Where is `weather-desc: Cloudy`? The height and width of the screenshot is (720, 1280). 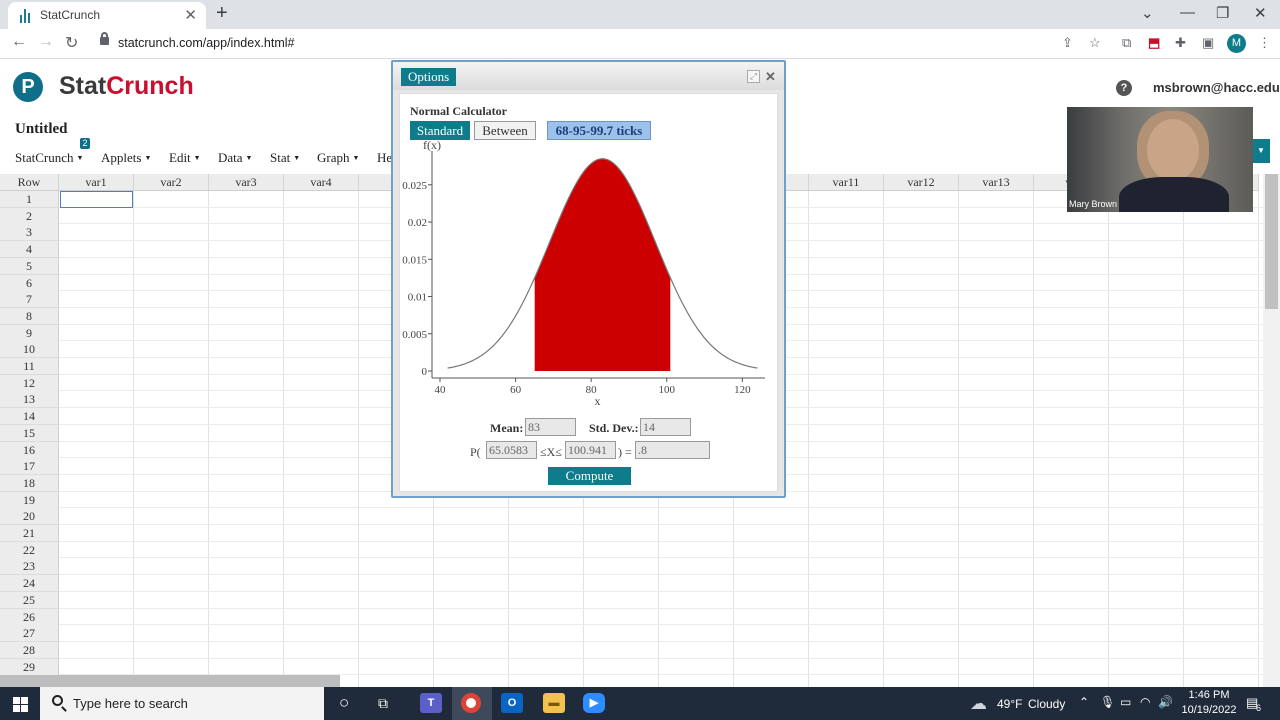 weather-desc: Cloudy is located at coordinates (1046, 704).